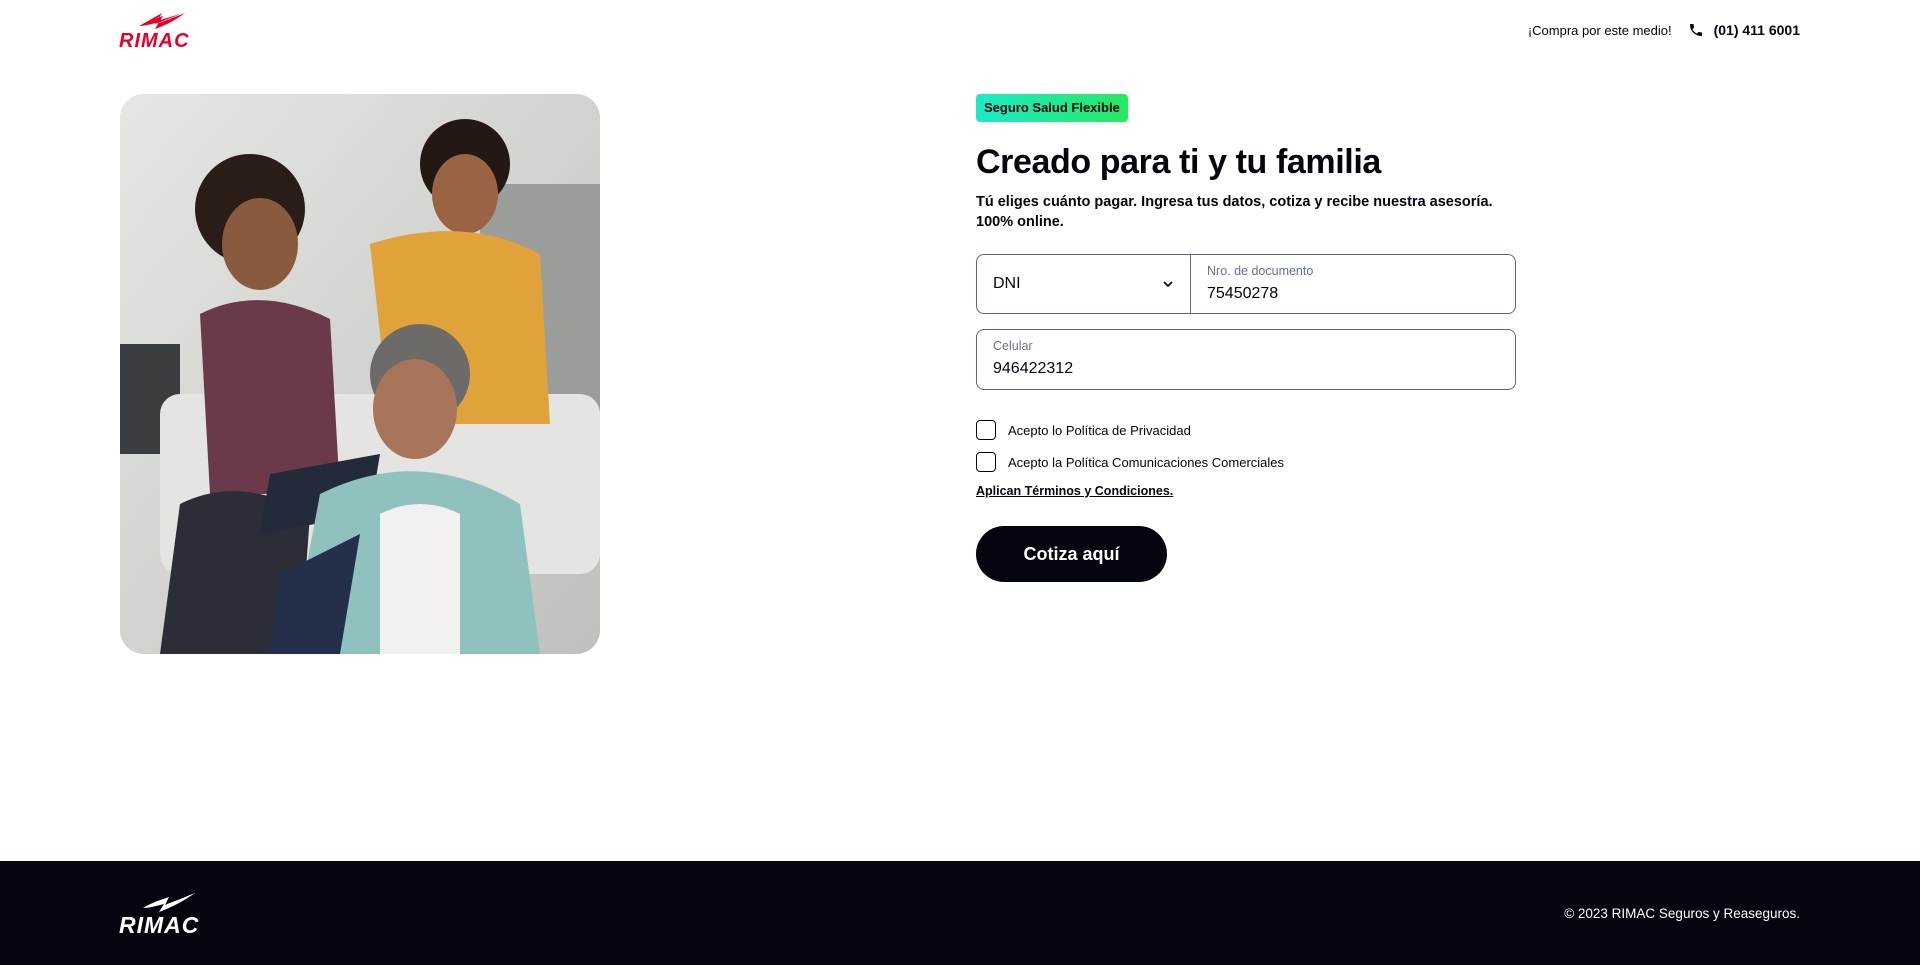 The image size is (1920, 965). I want to click on privacy-policy-checkbox, so click(986, 430).